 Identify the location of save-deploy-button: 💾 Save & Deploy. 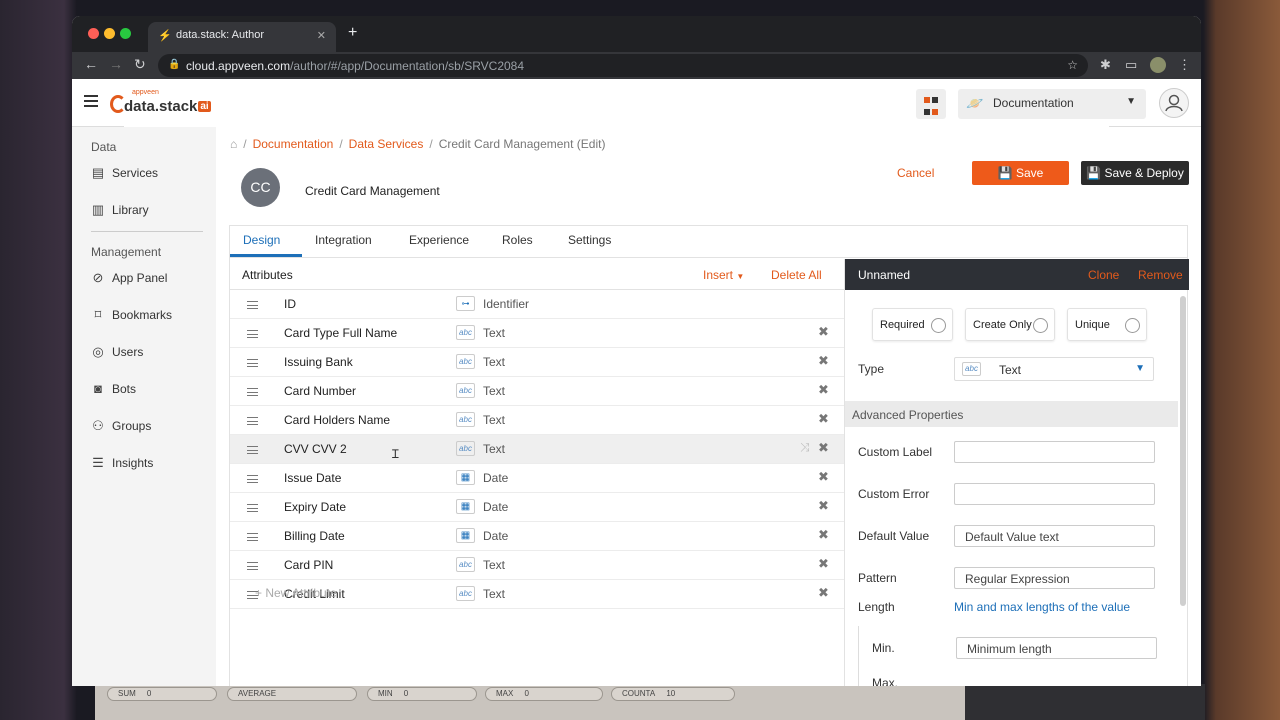
(1135, 173).